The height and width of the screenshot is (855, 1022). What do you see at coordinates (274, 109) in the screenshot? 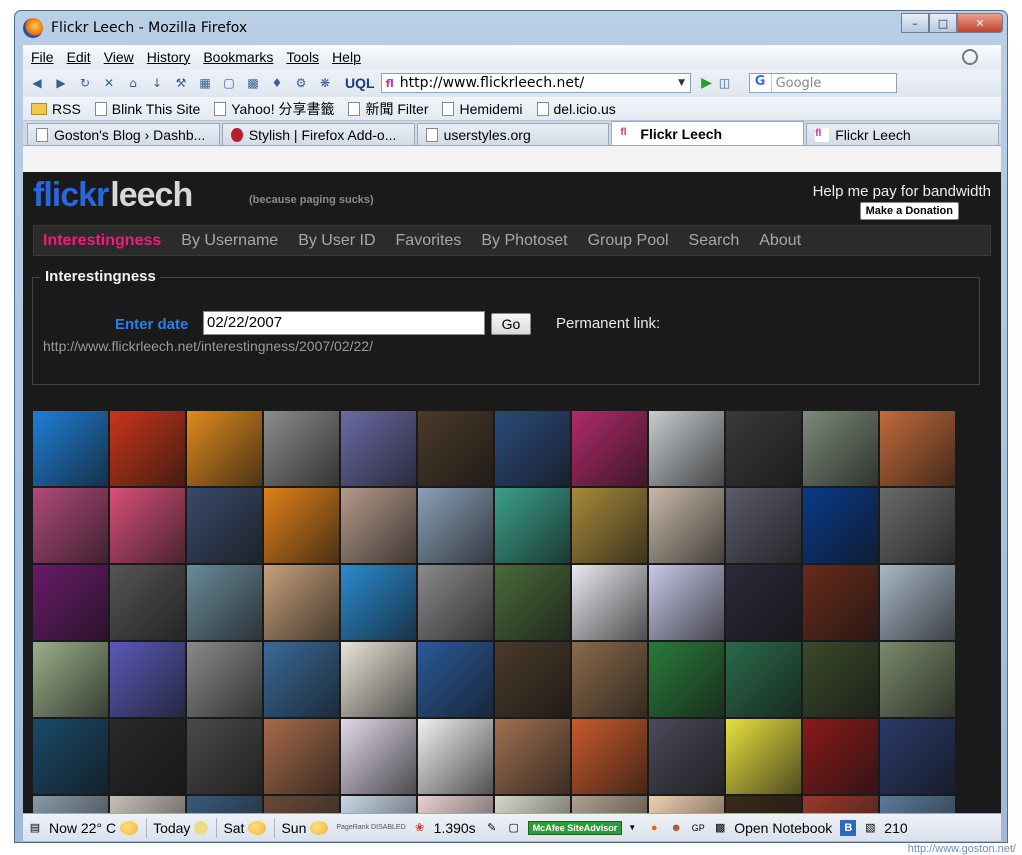
I see `bookmark-yahoo: Yahoo! 分享書籤` at bounding box center [274, 109].